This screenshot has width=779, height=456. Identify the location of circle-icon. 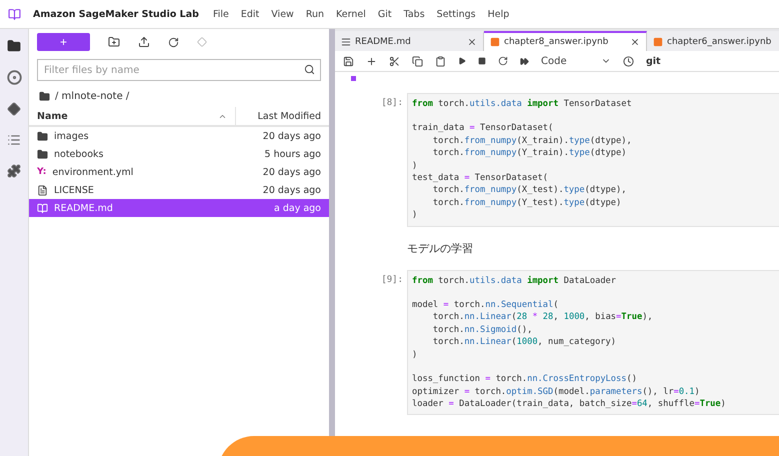
(14, 77).